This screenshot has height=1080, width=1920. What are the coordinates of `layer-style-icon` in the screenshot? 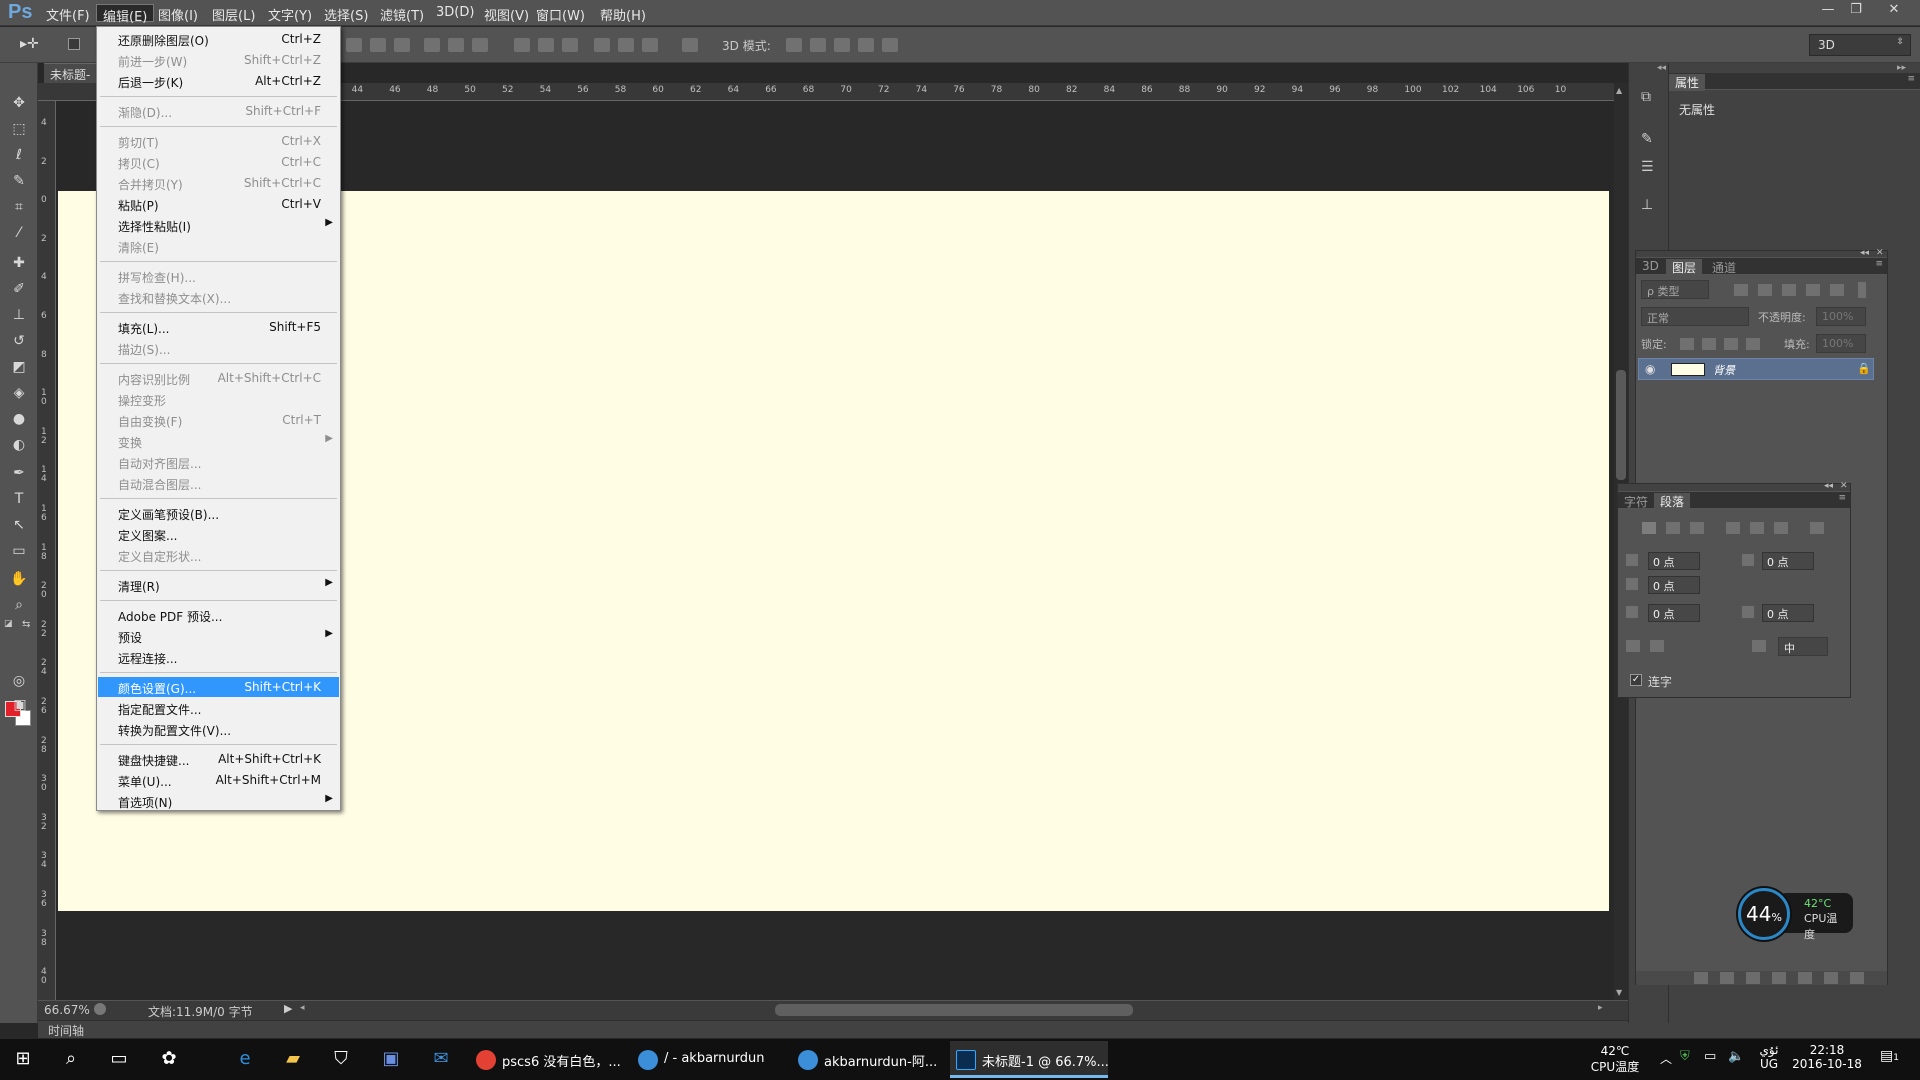 It's located at (1727, 978).